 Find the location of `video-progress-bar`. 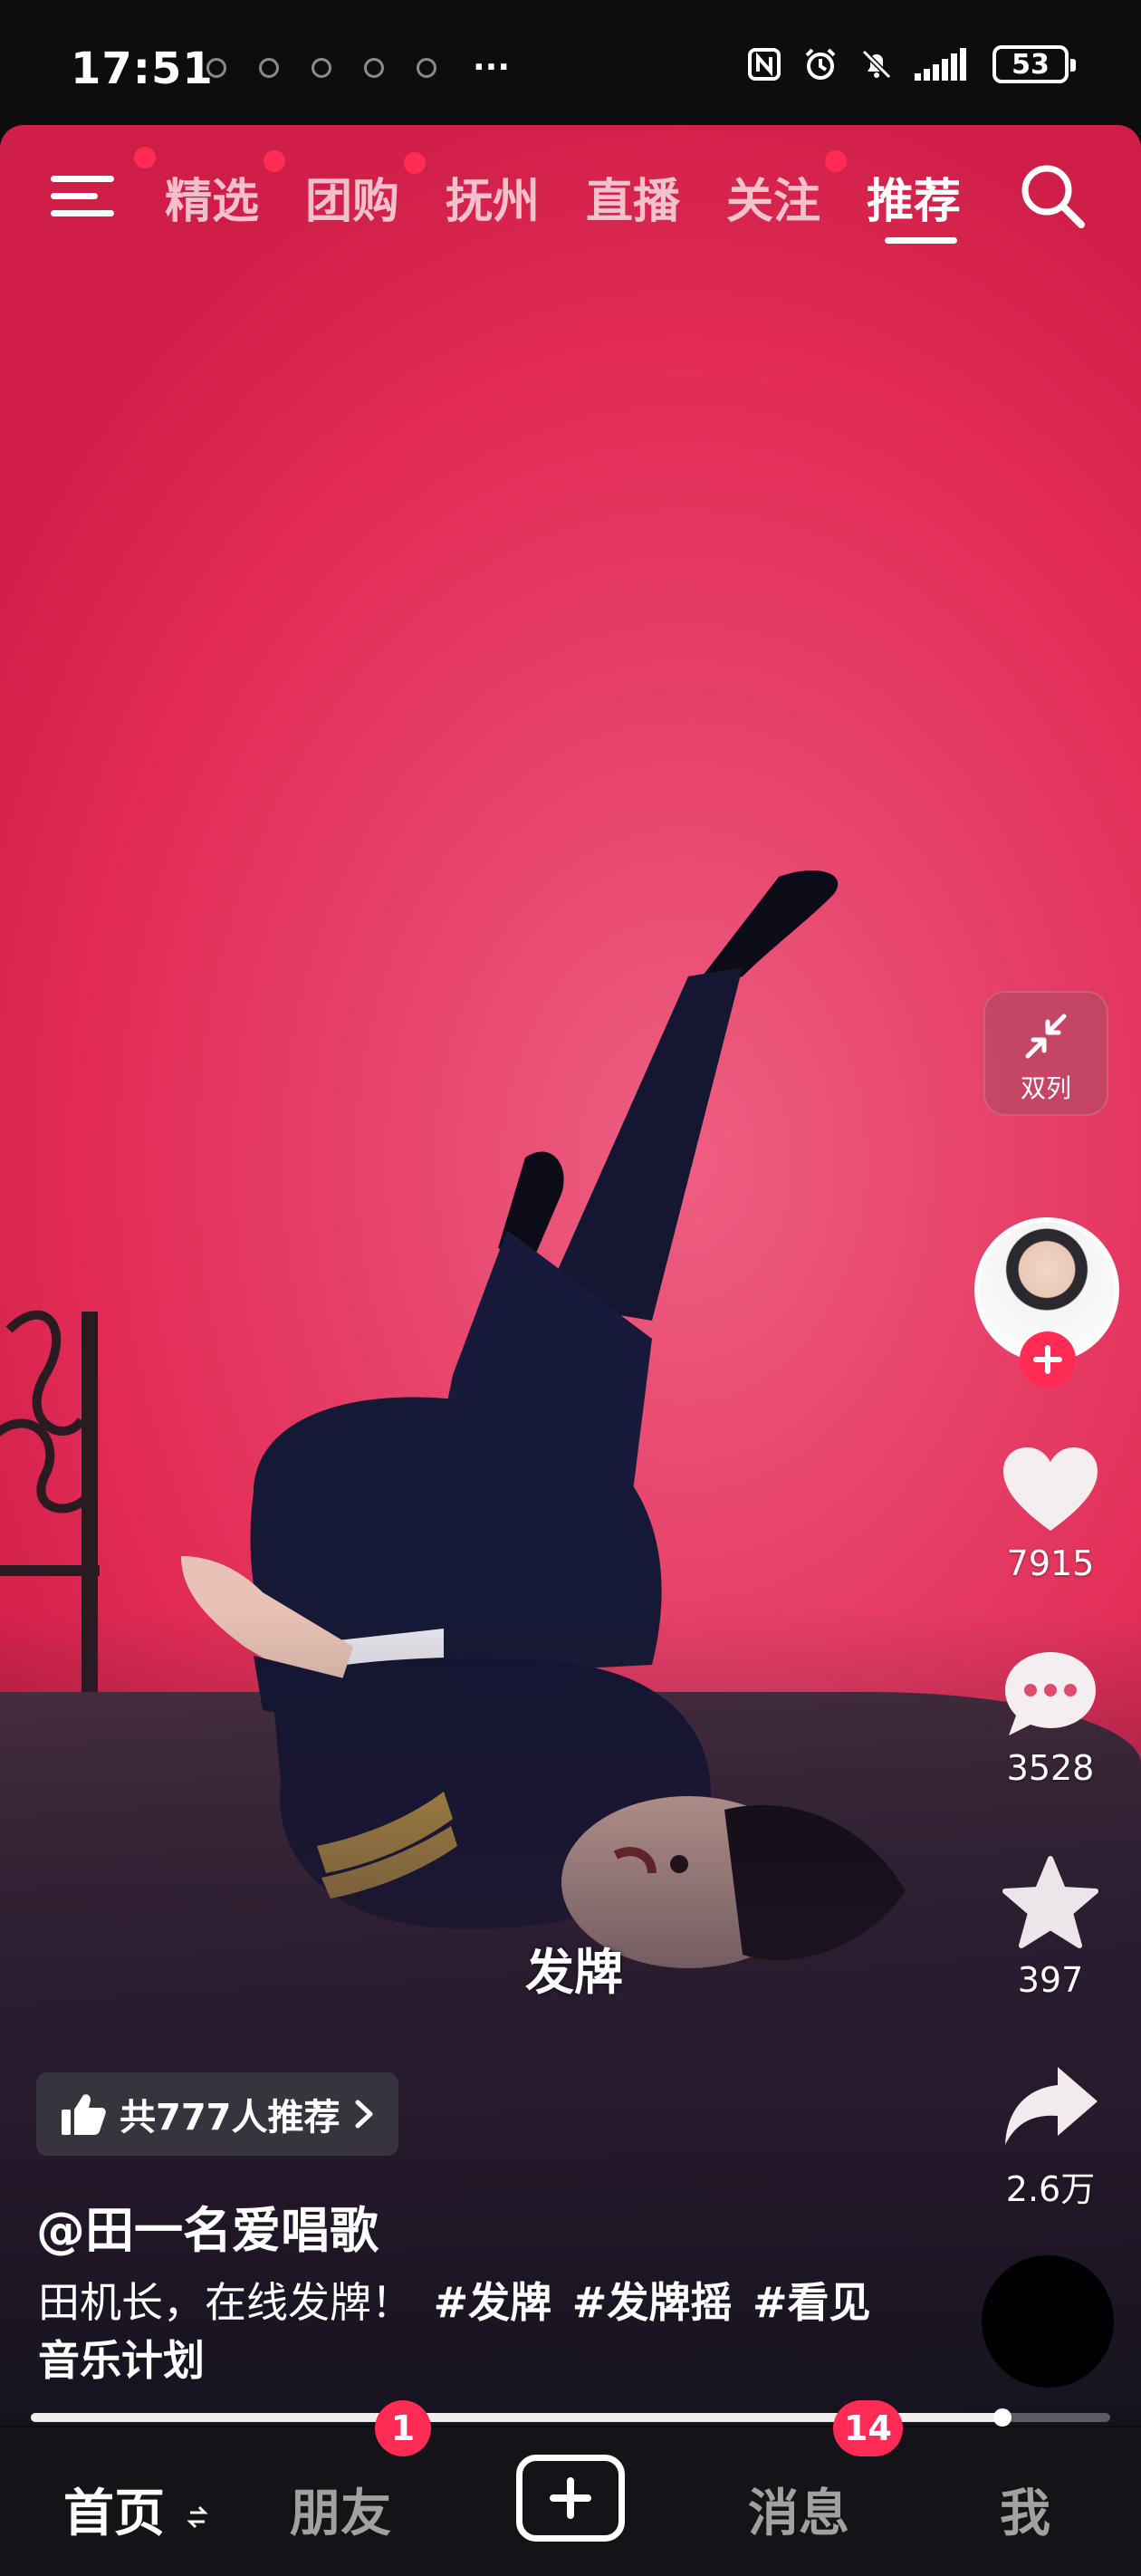

video-progress-bar is located at coordinates (570, 2417).